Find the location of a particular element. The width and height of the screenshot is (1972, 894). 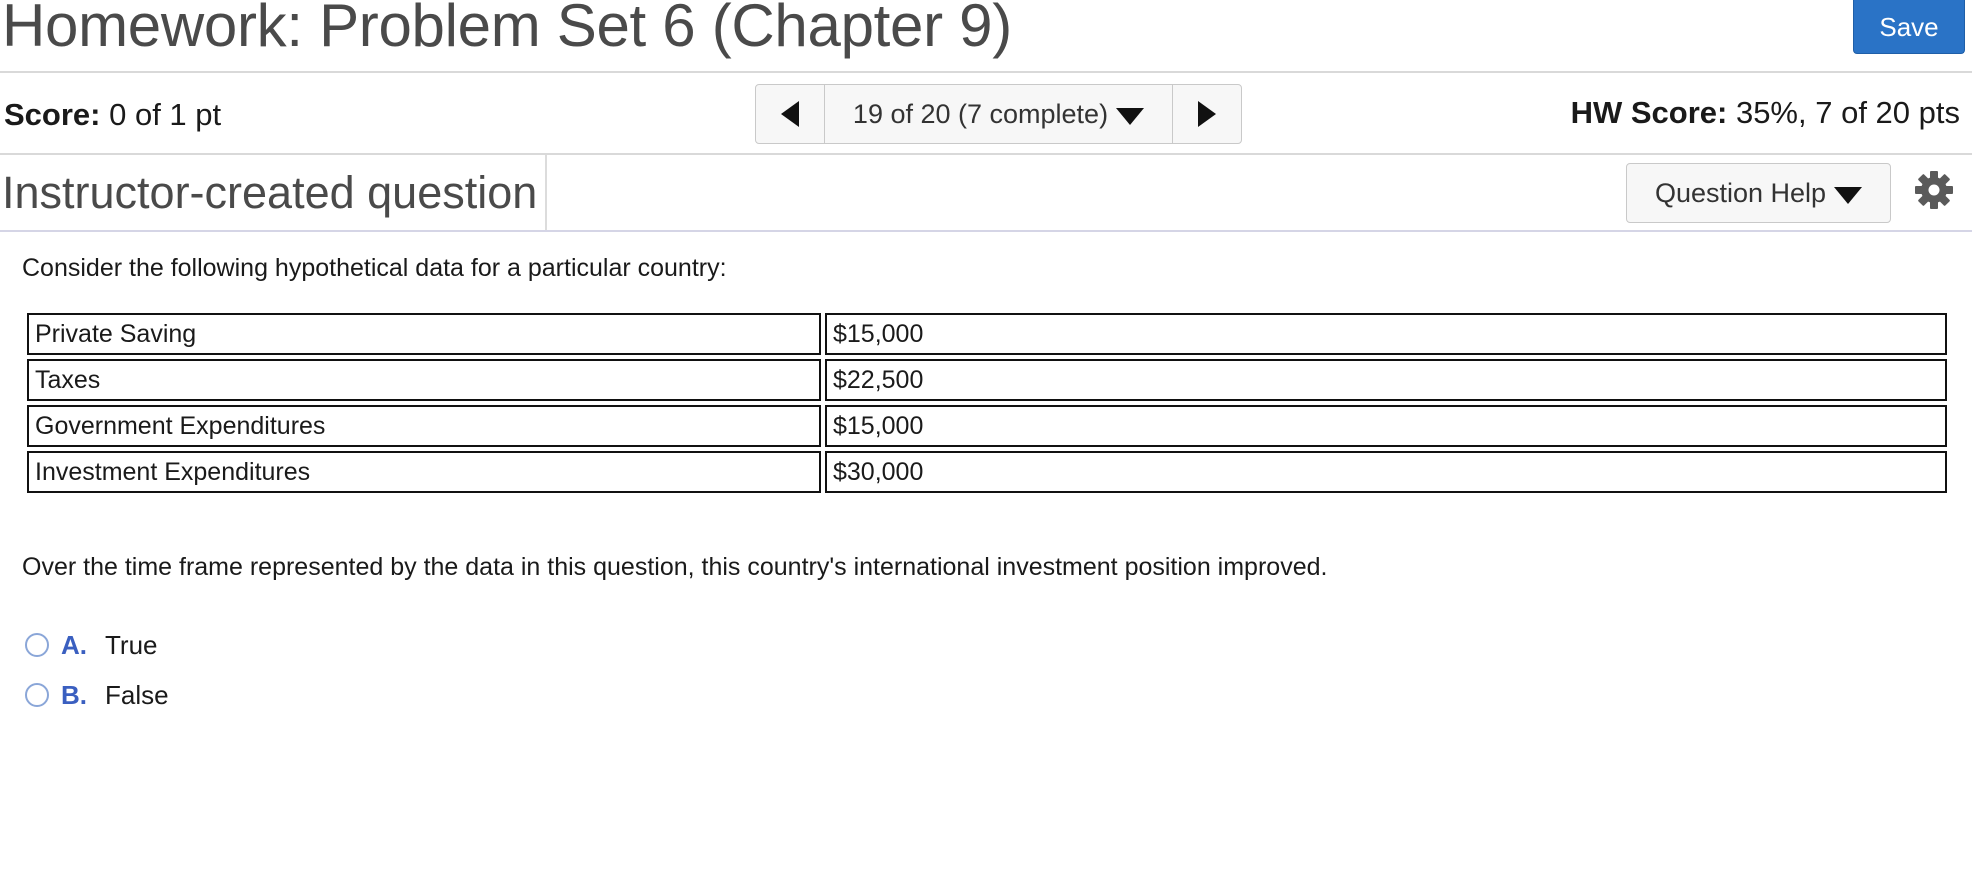

table-row: Private Saving $15,000 is located at coordinates (987, 334).